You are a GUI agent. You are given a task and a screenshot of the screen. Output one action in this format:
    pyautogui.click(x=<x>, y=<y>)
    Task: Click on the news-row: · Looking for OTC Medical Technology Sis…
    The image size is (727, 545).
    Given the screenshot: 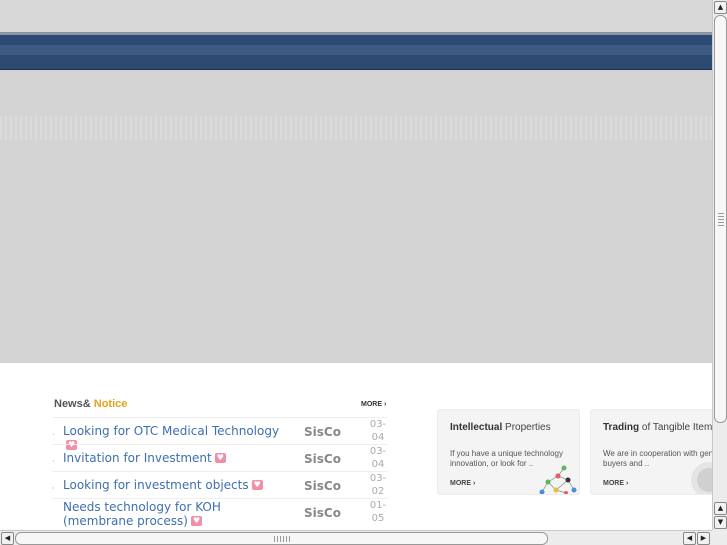 What is the action you would take?
    pyautogui.click(x=219, y=434)
    